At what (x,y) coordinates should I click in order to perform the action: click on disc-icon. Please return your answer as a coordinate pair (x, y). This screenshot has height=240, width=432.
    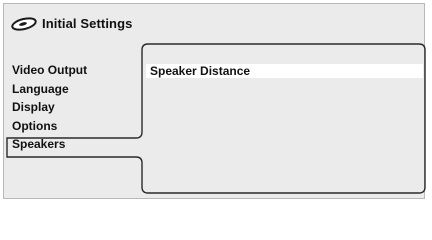
    Looking at the image, I should click on (25, 23).